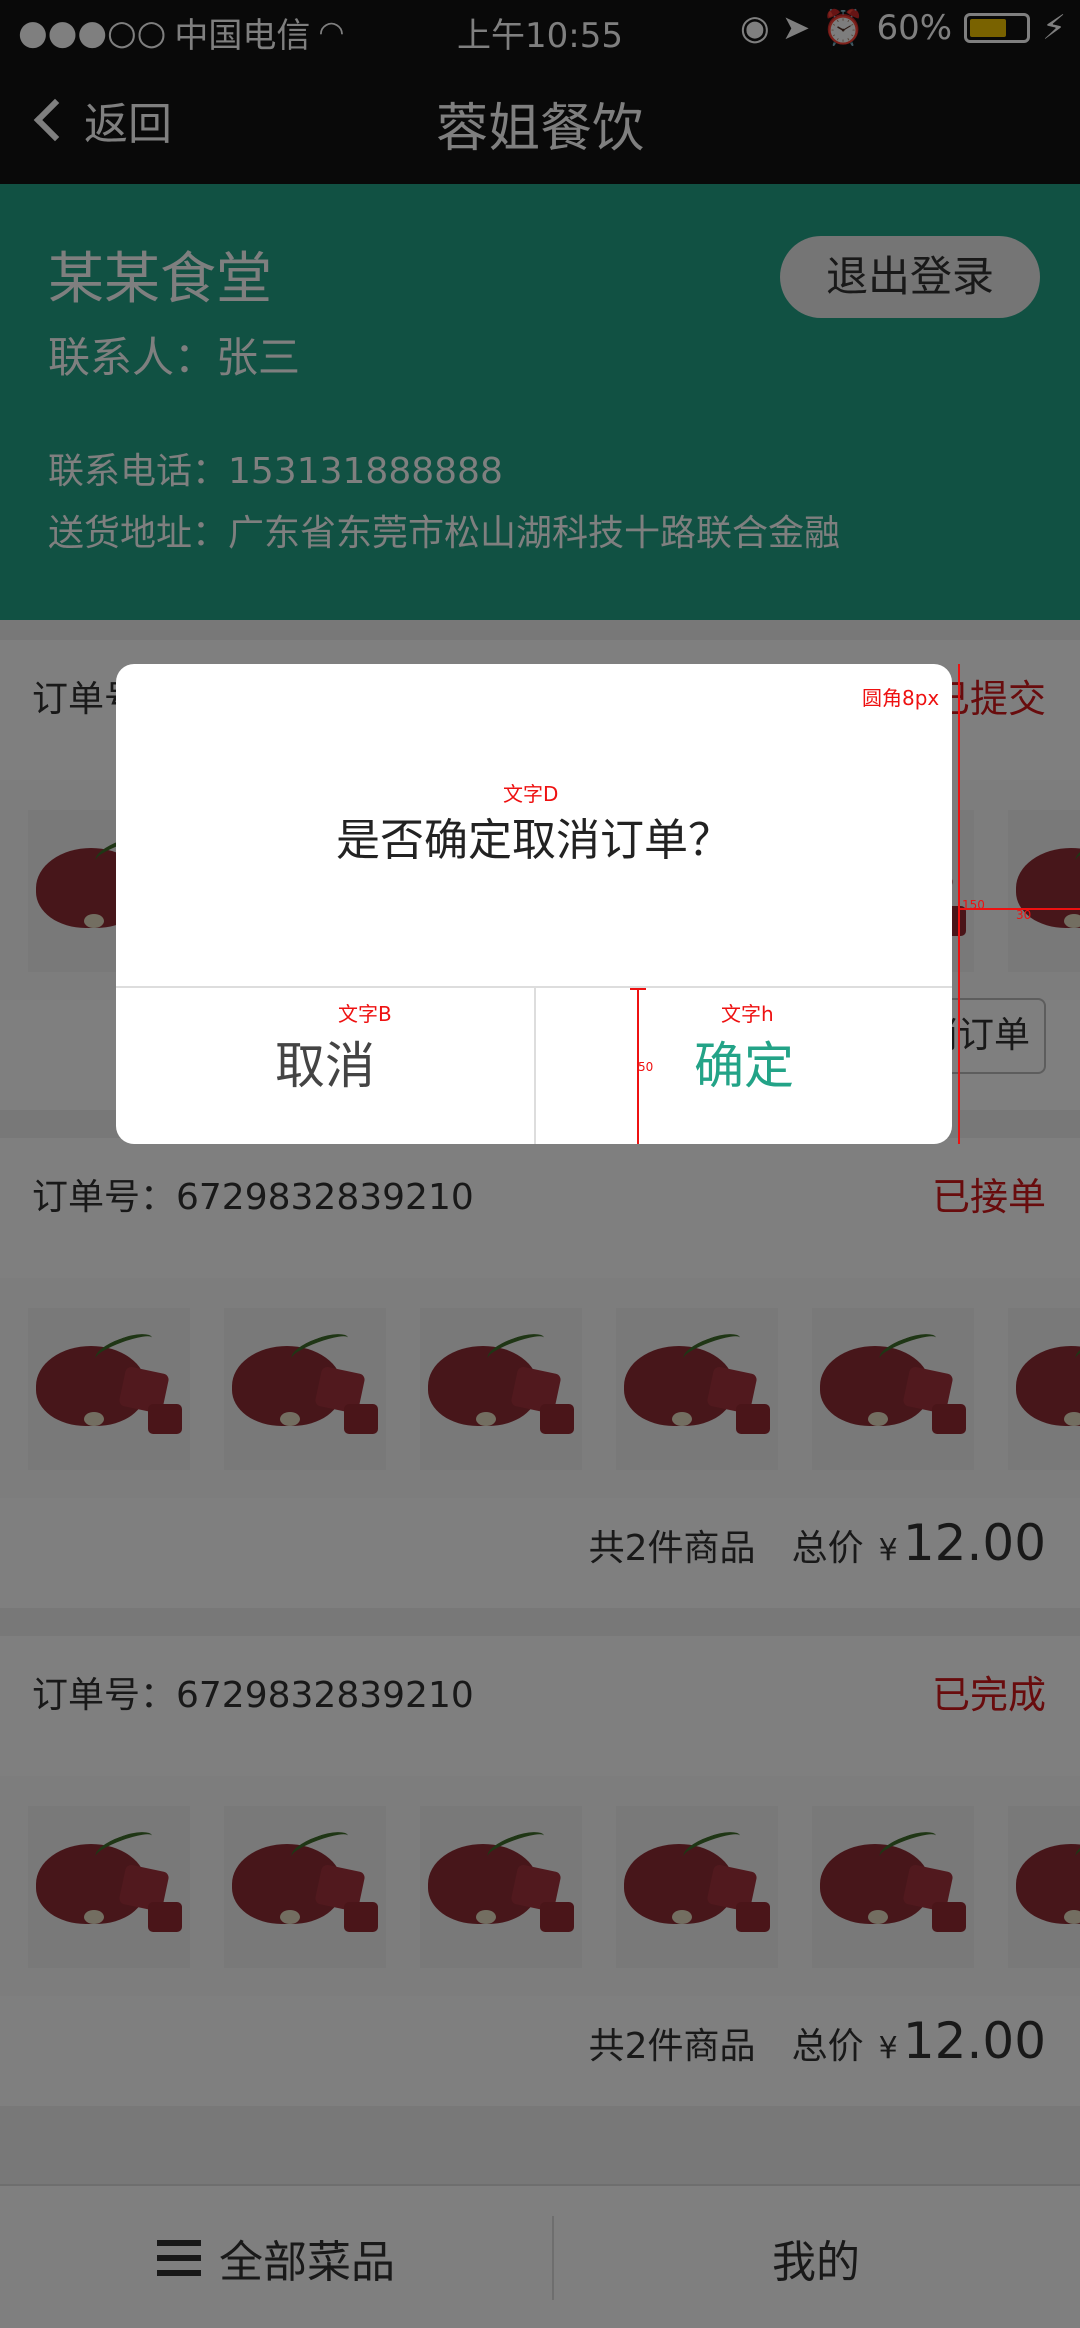 The width and height of the screenshot is (1080, 2328). Describe the element at coordinates (901, 698) in the screenshot. I see `annotation-radius: 圆角8px` at that location.